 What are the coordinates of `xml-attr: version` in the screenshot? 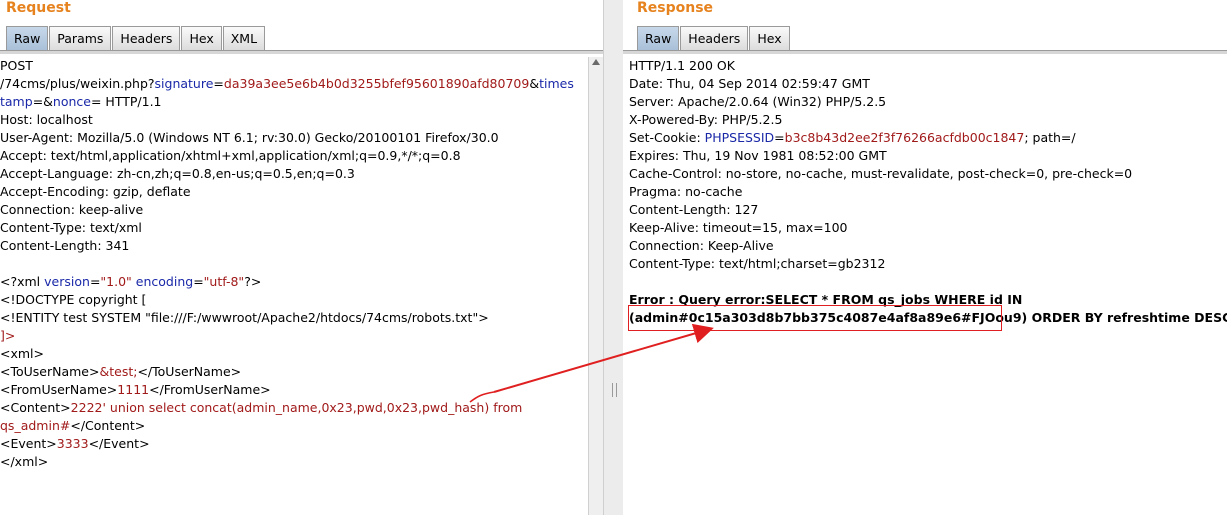 It's located at (67, 281).